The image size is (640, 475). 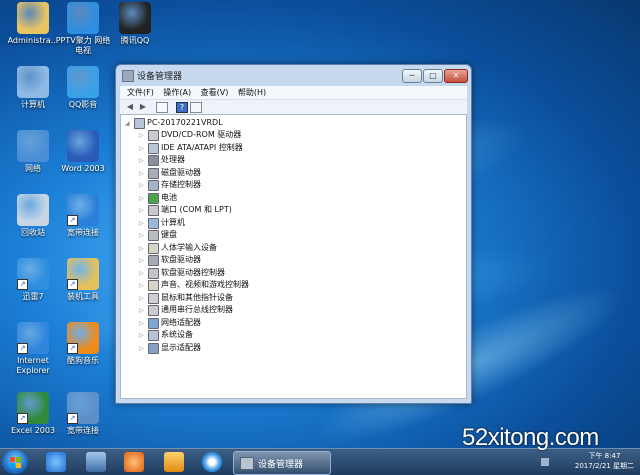 I want to click on back-arrow-icon: ◀, so click(x=130, y=106).